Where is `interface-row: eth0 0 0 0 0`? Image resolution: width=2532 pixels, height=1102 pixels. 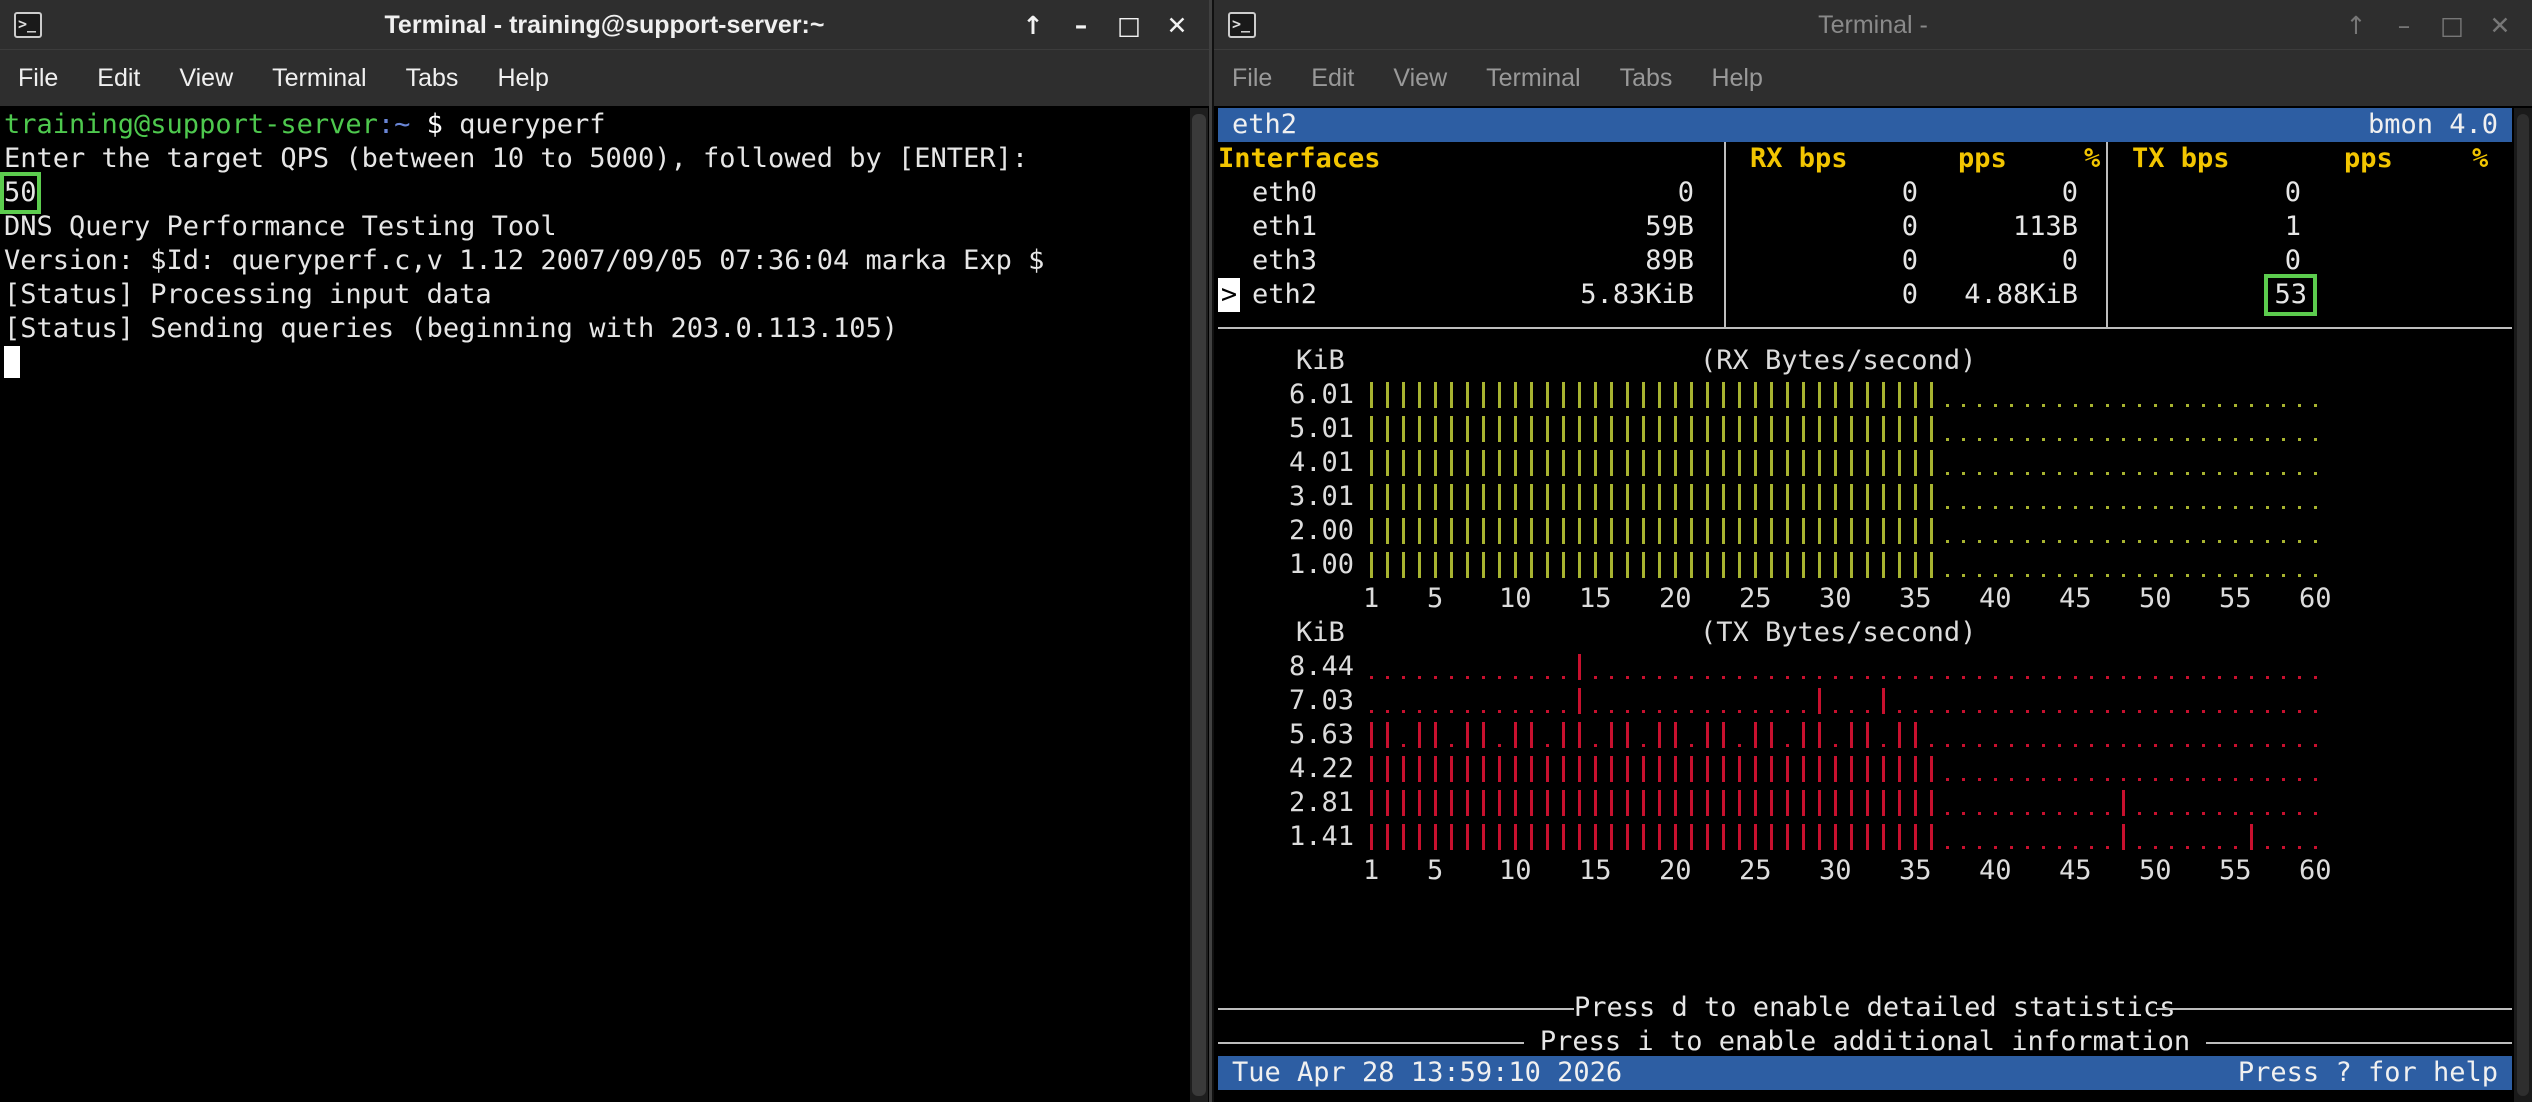
interface-row: eth0 0 0 0 0 is located at coordinates (1863, 193).